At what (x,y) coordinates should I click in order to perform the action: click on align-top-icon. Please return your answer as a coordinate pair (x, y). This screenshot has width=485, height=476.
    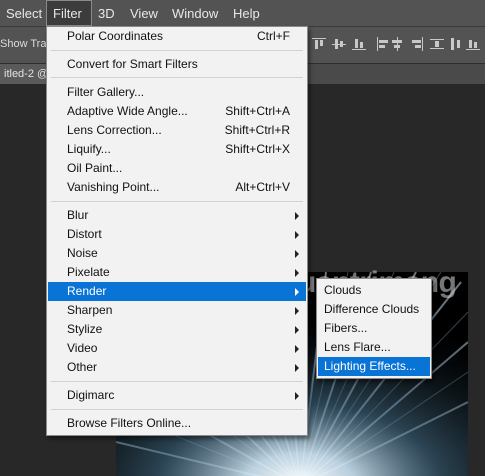
    Looking at the image, I should click on (319, 44).